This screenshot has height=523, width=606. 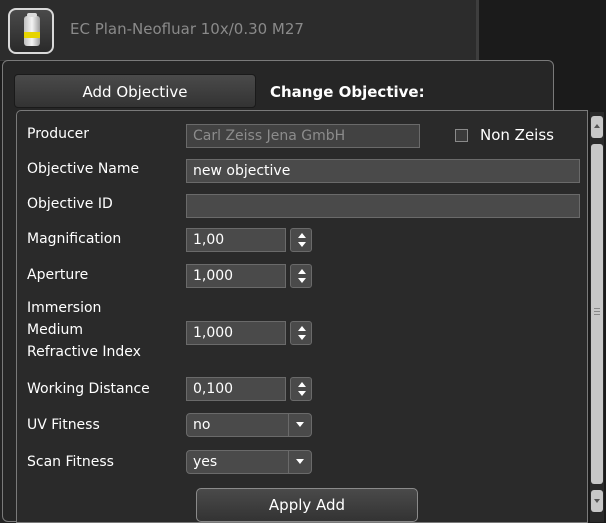 I want to click on non-zeiss-label: Non Zeiss, so click(x=517, y=135).